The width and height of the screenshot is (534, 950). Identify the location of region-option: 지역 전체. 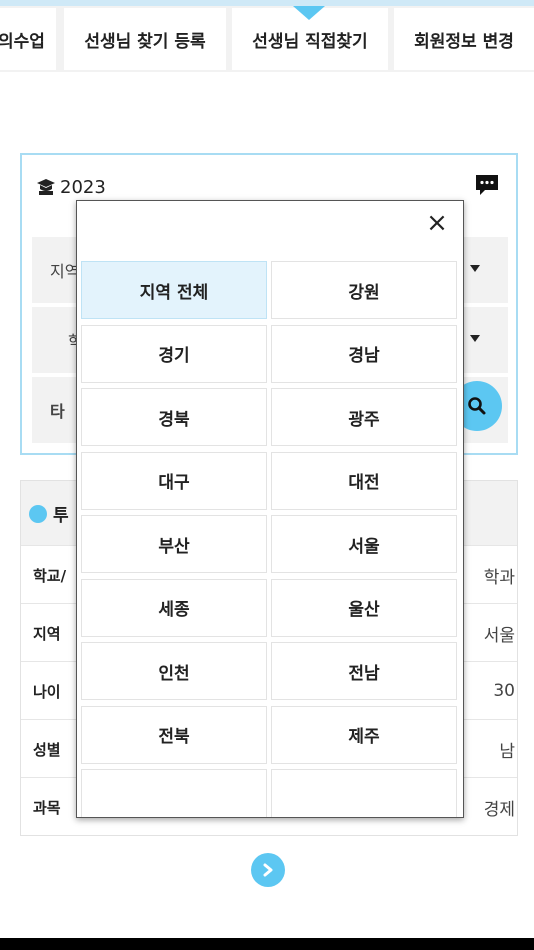
(174, 290).